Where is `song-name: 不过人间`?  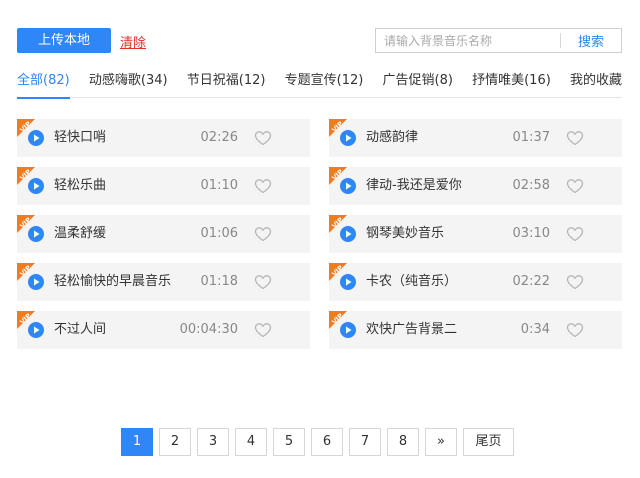
song-name: 不过人间 is located at coordinates (80, 329).